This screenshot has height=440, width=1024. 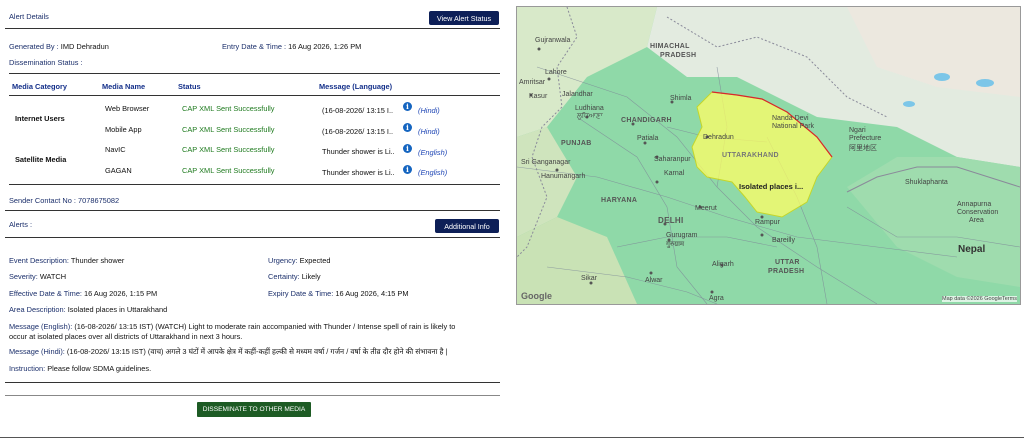 I want to click on map-label-hanumangarh: Hanumangarh, so click(x=563, y=176).